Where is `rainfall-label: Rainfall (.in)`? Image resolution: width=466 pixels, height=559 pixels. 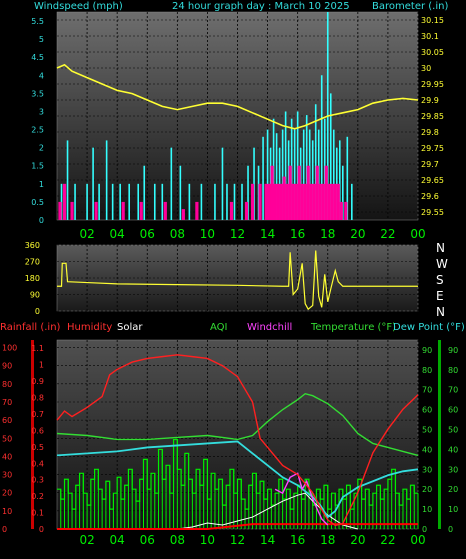
rainfall-label: Rainfall (.in) is located at coordinates (30, 327).